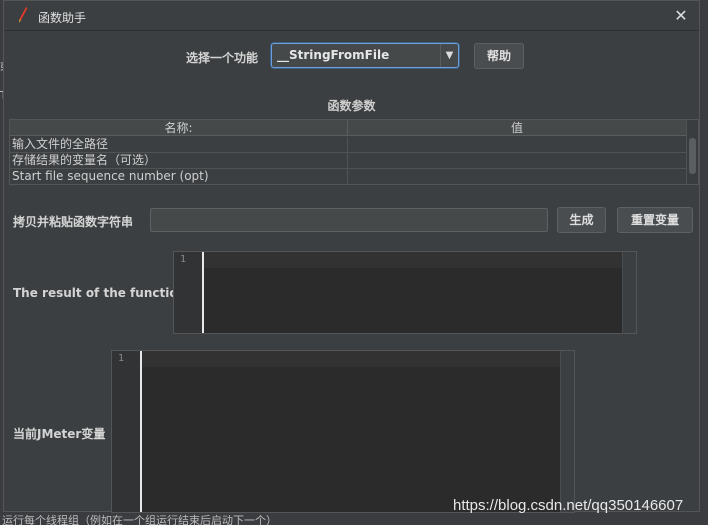 The height and width of the screenshot is (525, 708). I want to click on result-editor: 1, so click(405, 292).